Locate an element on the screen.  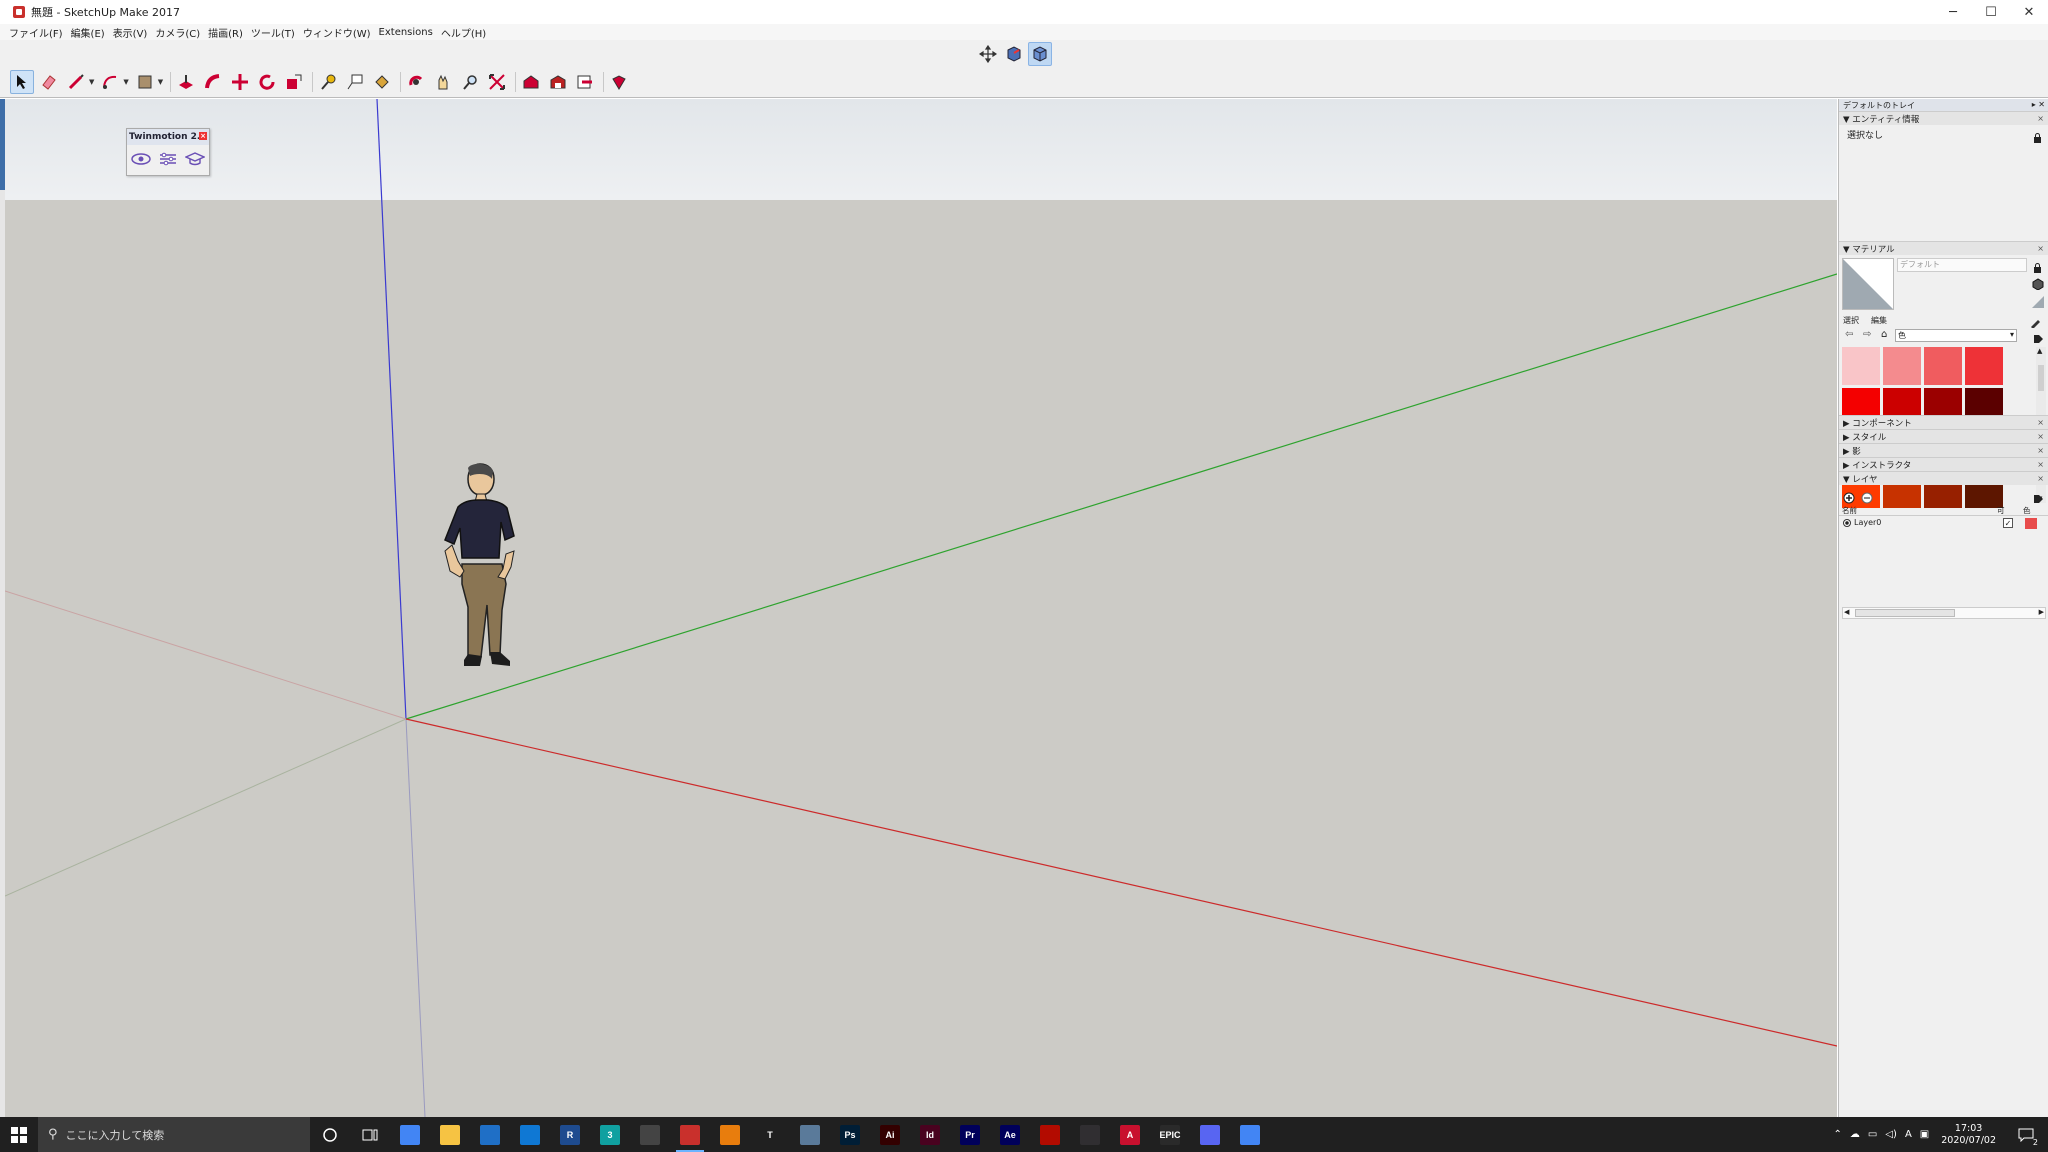
extension-warehouse-tool is located at coordinates (558, 82).